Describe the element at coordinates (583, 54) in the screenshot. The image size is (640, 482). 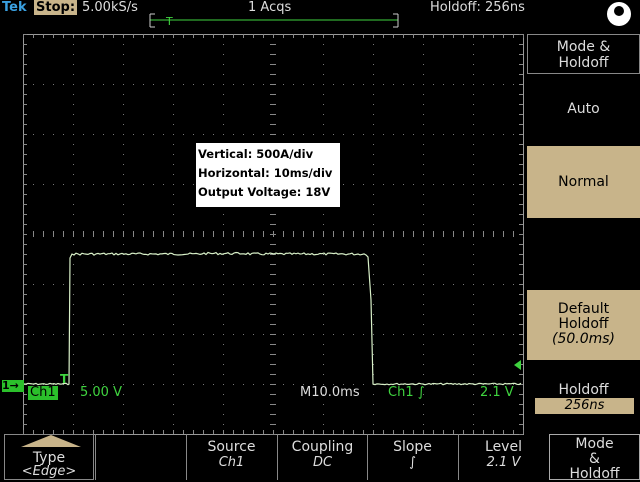
I see `side-menu-title: Mode & Holdoff` at that location.